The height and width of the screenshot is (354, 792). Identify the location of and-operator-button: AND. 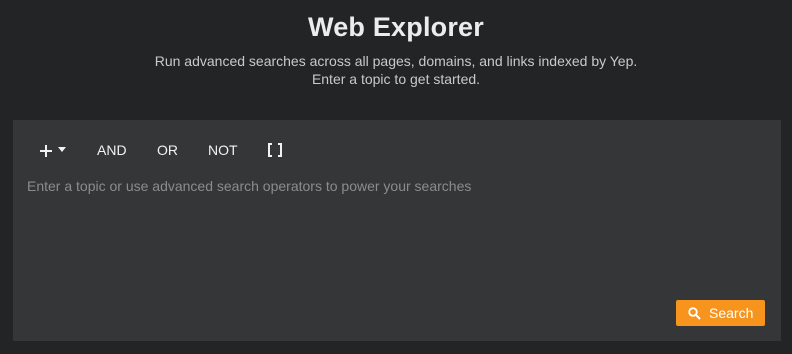
(112, 150).